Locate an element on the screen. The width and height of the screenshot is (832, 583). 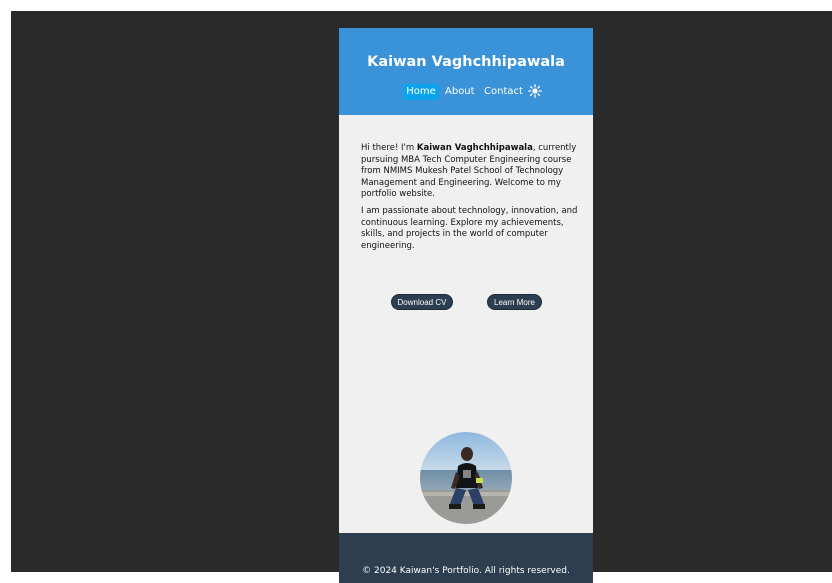
site-title: Kaiwan Vaghchhipawala is located at coordinates (466, 62).